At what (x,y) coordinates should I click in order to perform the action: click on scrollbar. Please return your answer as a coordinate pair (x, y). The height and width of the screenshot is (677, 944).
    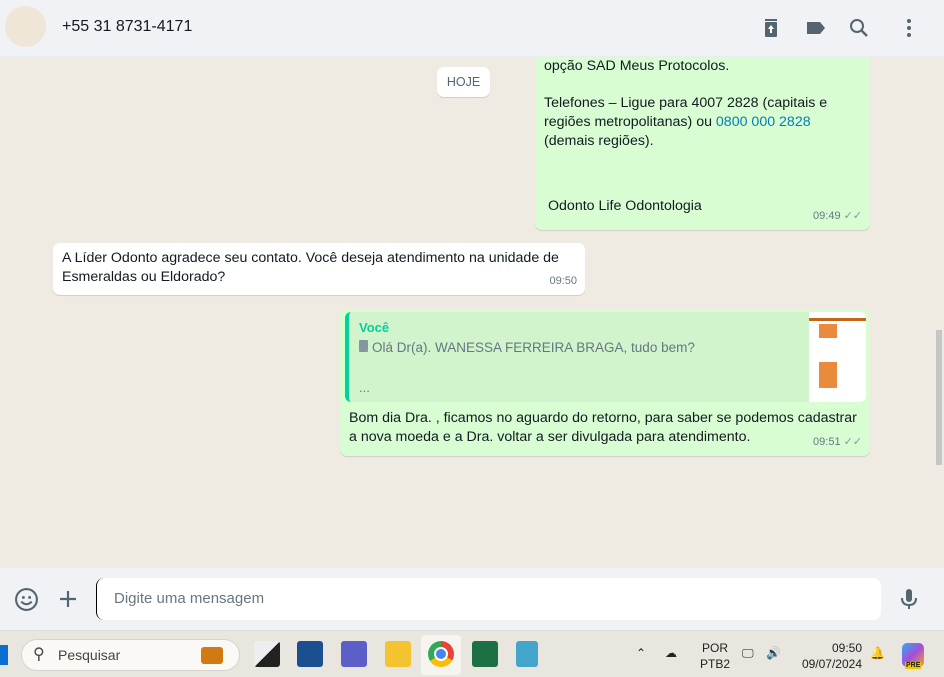
    Looking at the image, I should click on (939, 397).